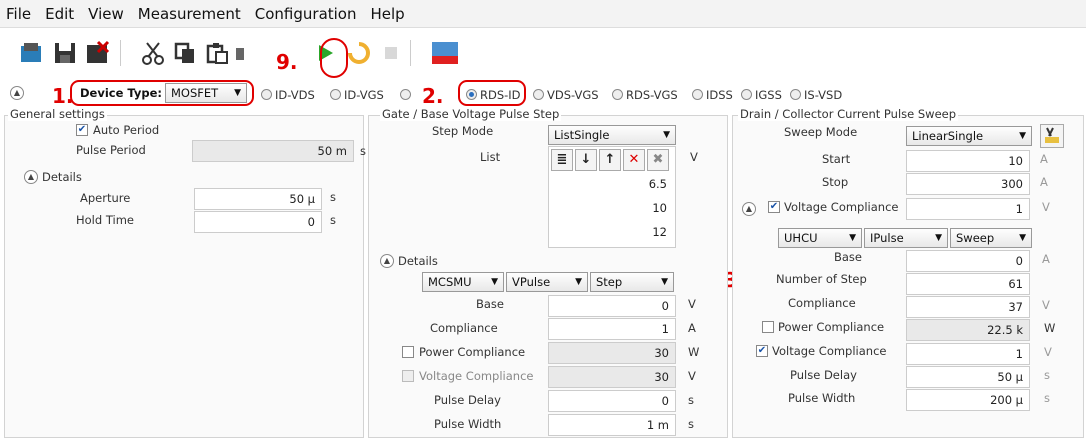  I want to click on device-type-value: MOSFET, so click(195, 93).